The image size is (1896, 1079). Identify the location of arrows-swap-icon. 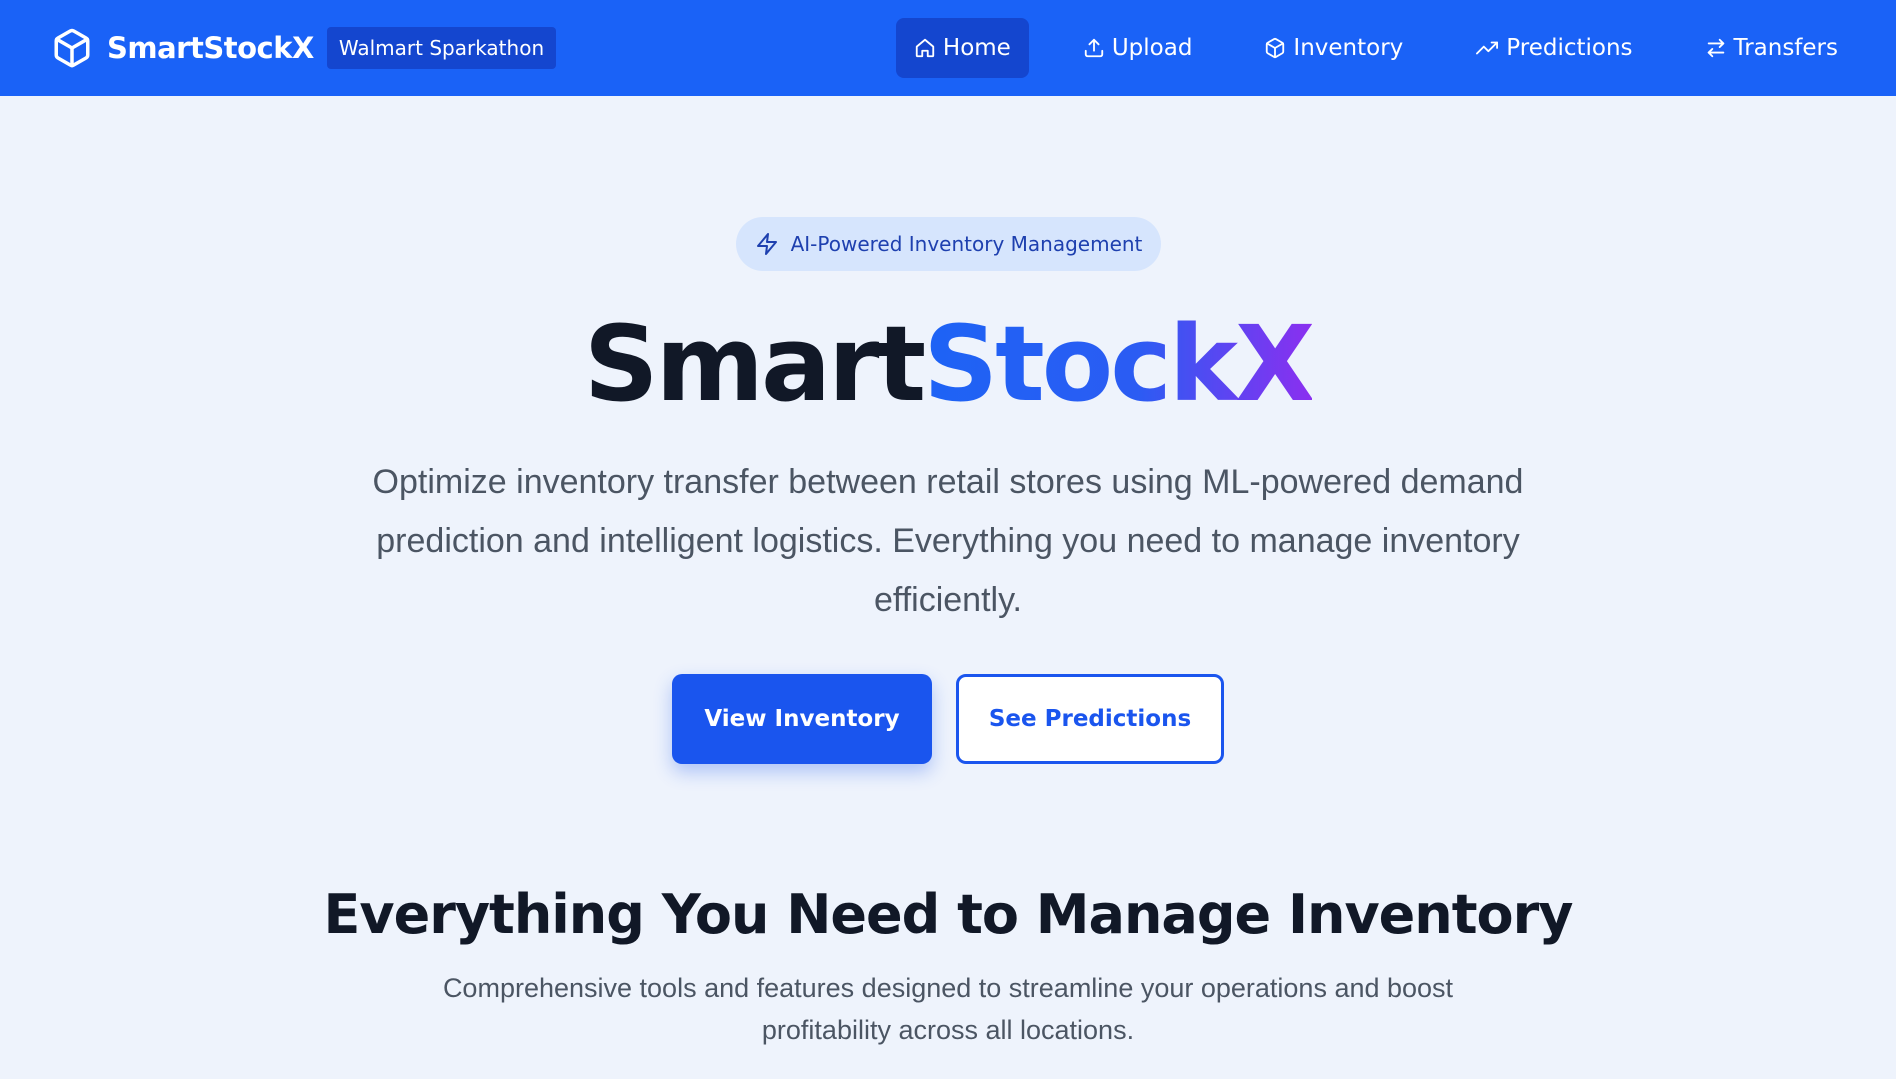
(1715, 48).